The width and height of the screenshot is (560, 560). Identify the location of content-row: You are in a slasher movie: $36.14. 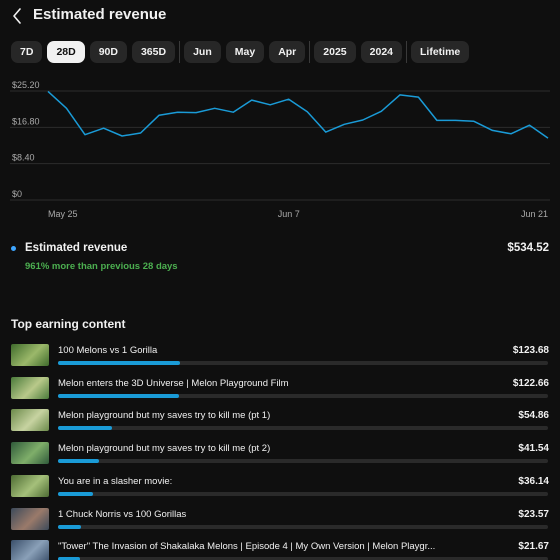
(280, 487).